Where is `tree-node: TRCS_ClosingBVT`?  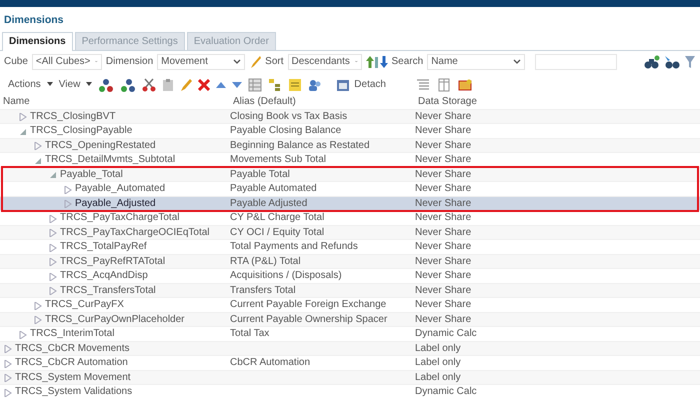
tree-node: TRCS_ClosingBVT is located at coordinates (73, 117).